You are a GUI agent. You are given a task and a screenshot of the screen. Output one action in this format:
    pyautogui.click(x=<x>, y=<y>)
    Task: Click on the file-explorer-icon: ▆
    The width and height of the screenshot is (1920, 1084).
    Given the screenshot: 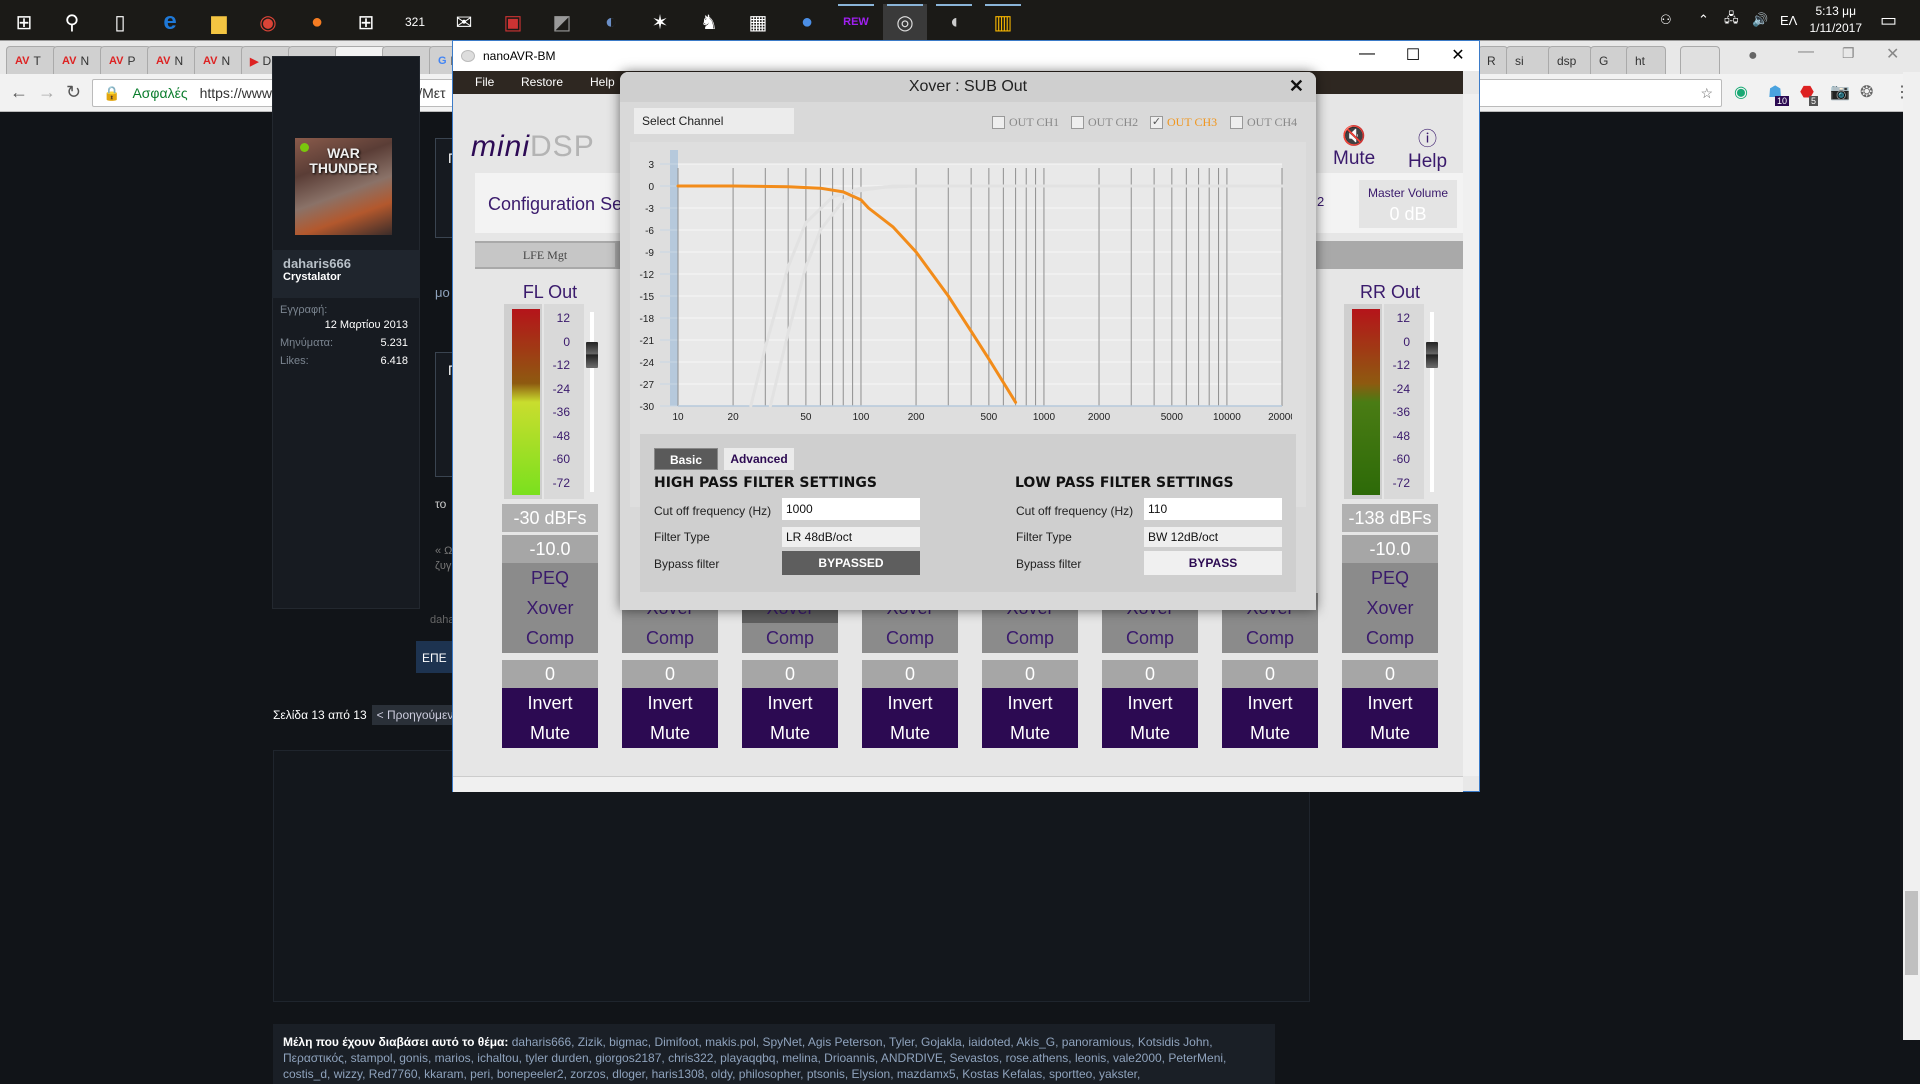 What is the action you would take?
    pyautogui.click(x=219, y=22)
    